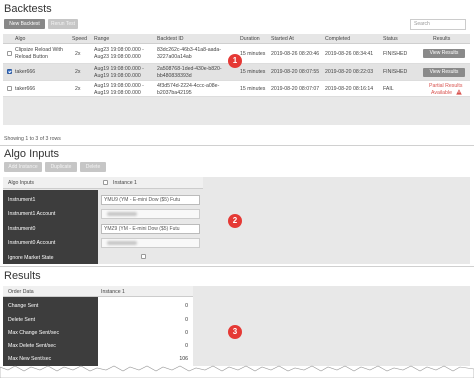 The width and height of the screenshot is (474, 378). Describe the element at coordinates (63, 24) in the screenshot. I see `rerun-test-button: Rerun Test` at that location.